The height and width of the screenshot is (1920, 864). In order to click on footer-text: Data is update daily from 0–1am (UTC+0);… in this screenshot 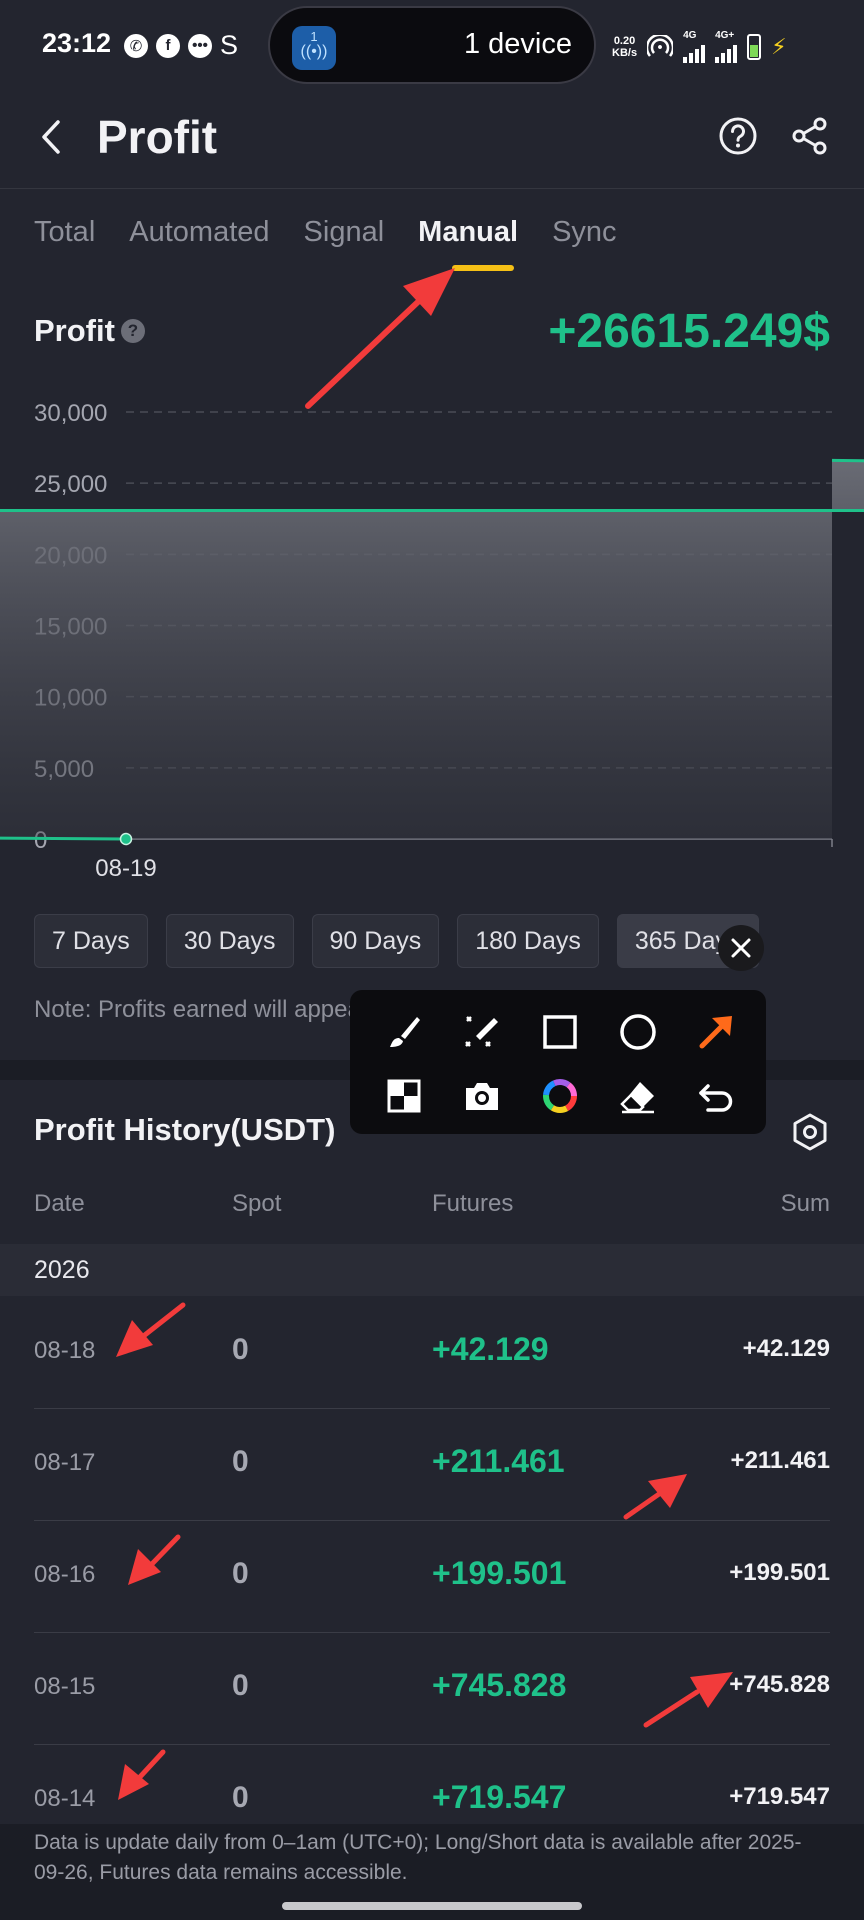, I will do `click(418, 1857)`.